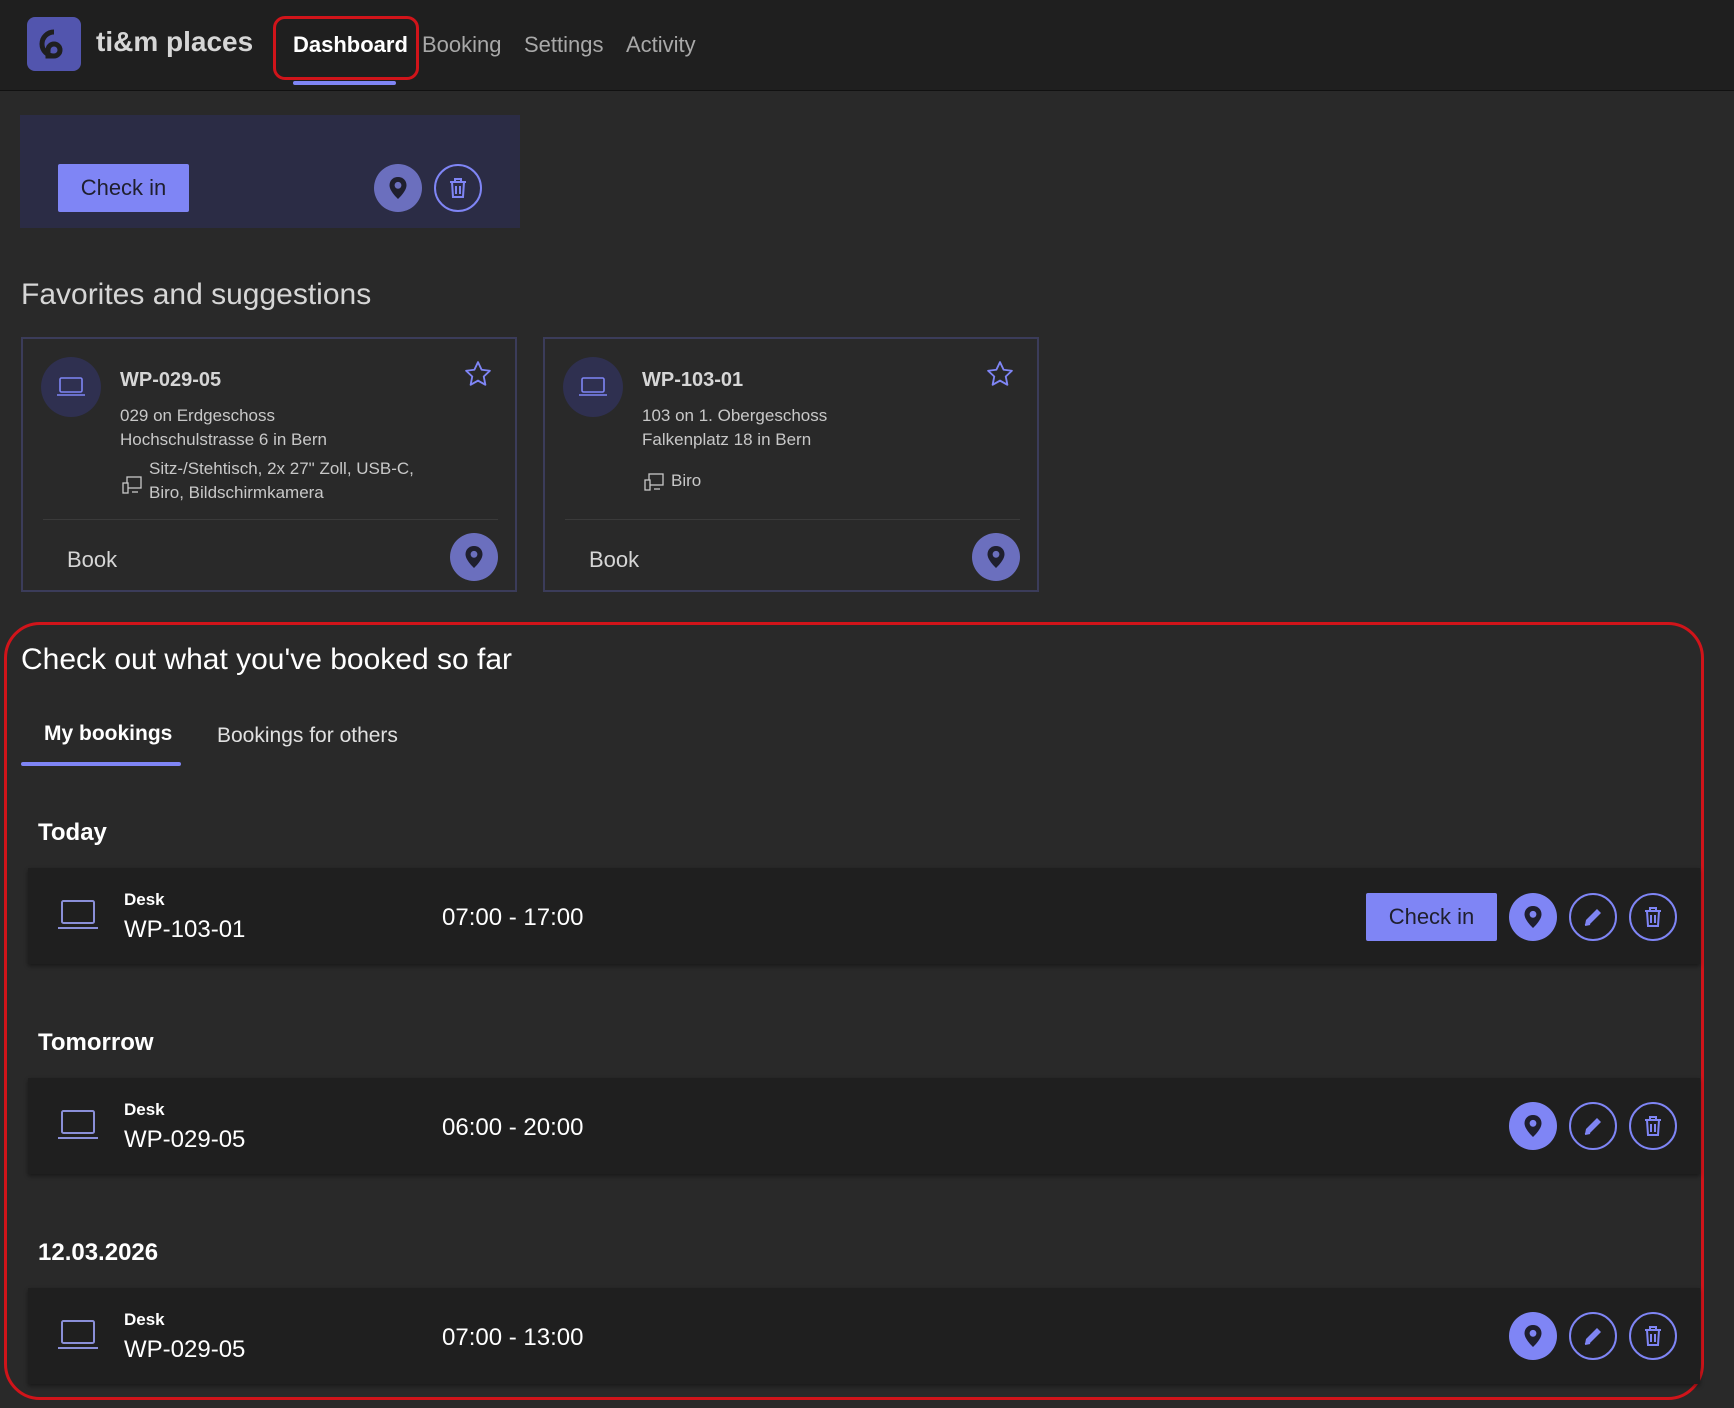 The width and height of the screenshot is (1734, 1408). I want to click on booking-row: Desk WP-103-01 07:00 - 17:00 Check in, so click(864, 916).